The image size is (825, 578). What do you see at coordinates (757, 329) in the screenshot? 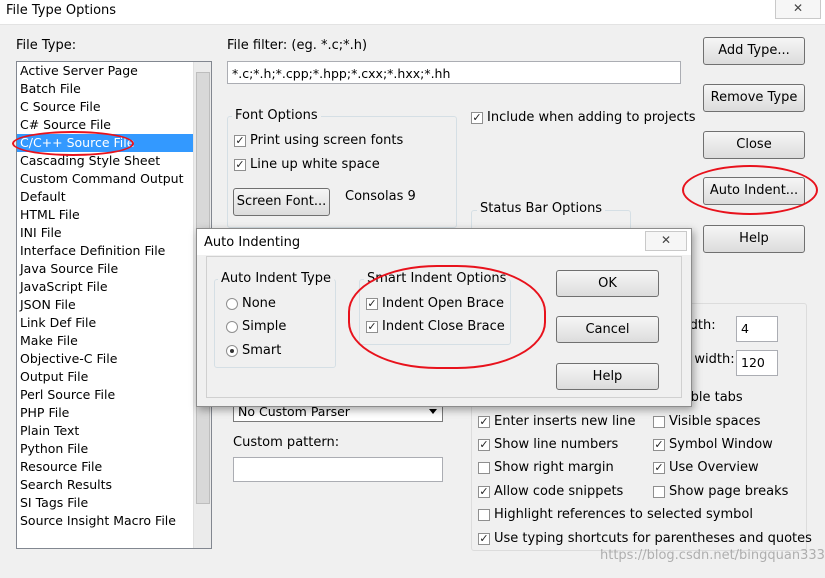
I see `tab-width-input: 4` at bounding box center [757, 329].